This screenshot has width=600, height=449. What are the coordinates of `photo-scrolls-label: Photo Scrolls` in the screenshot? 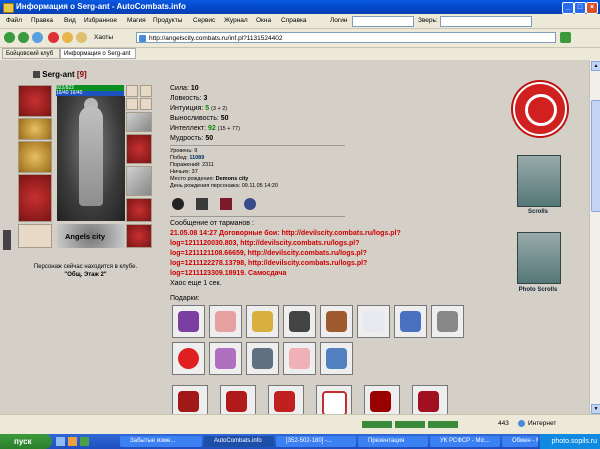 It's located at (538, 290).